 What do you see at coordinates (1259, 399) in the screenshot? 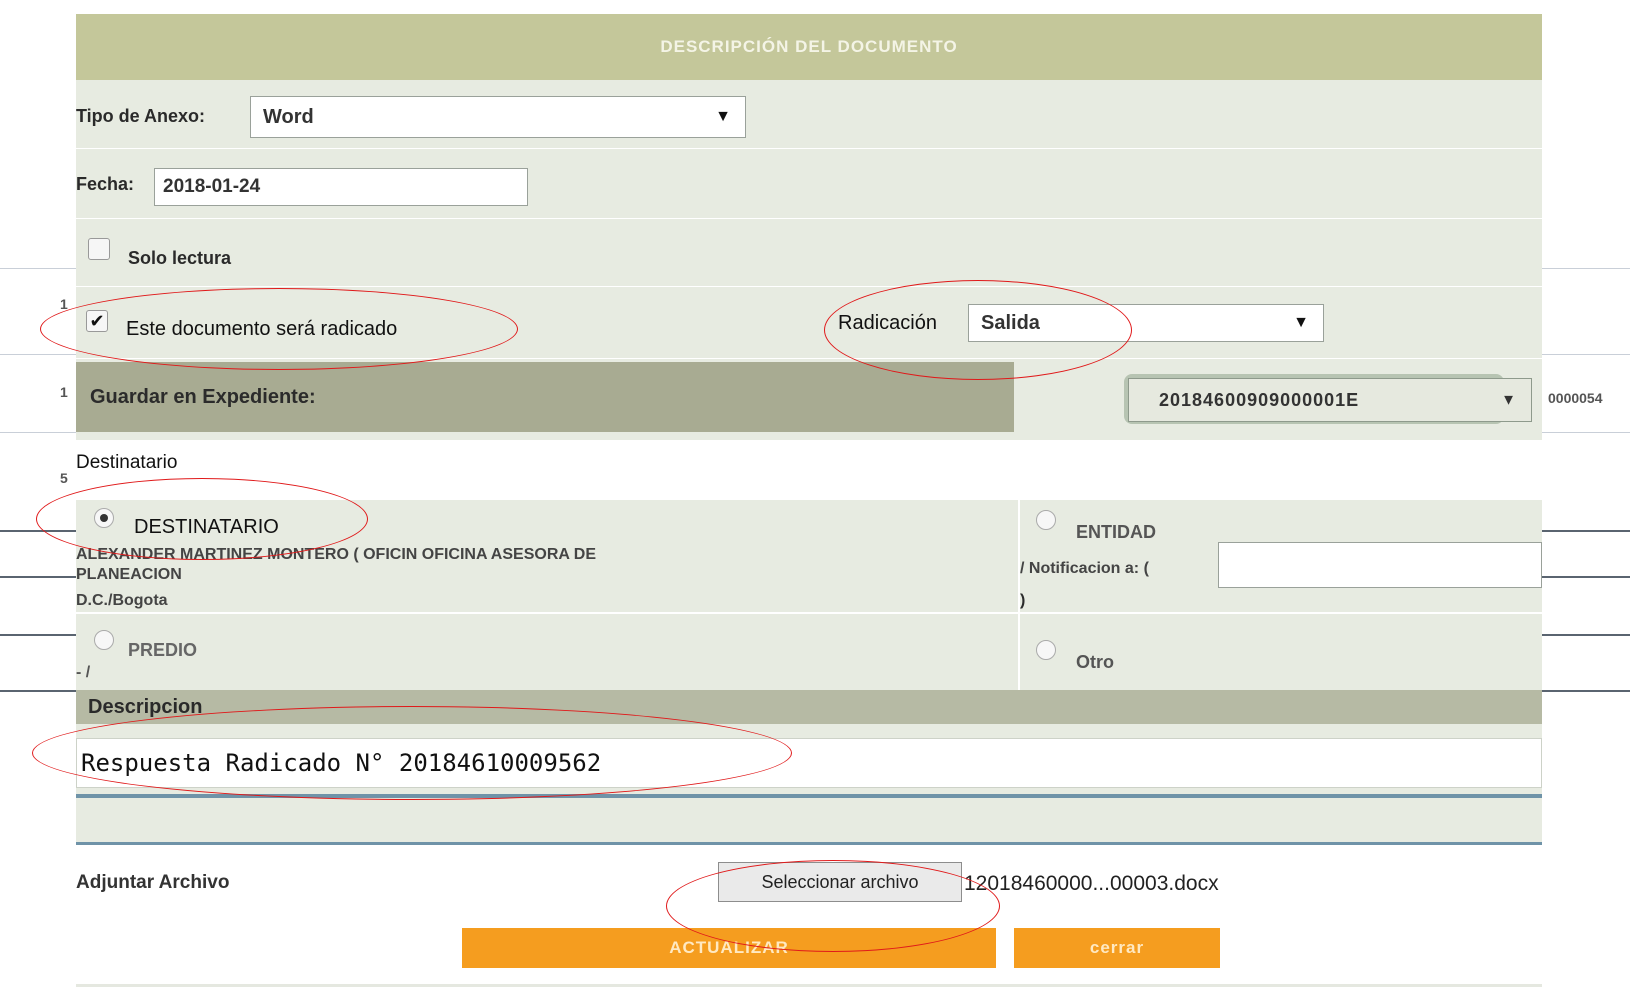
I see `expediente-value: 20184600909000001E` at bounding box center [1259, 399].